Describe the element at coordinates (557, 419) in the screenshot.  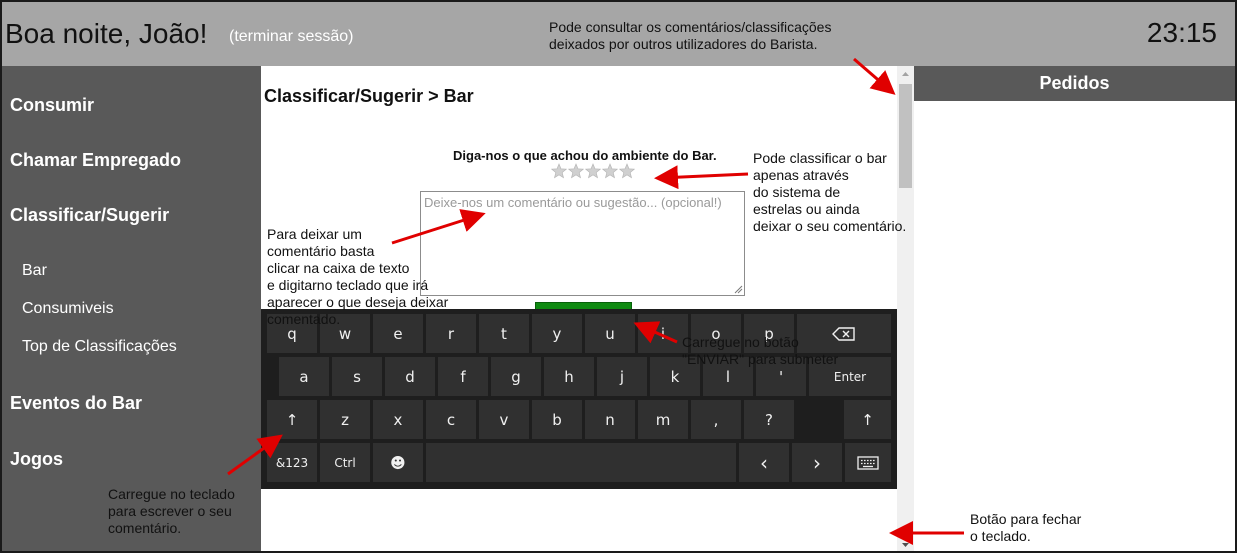
I see `key-b: b` at that location.